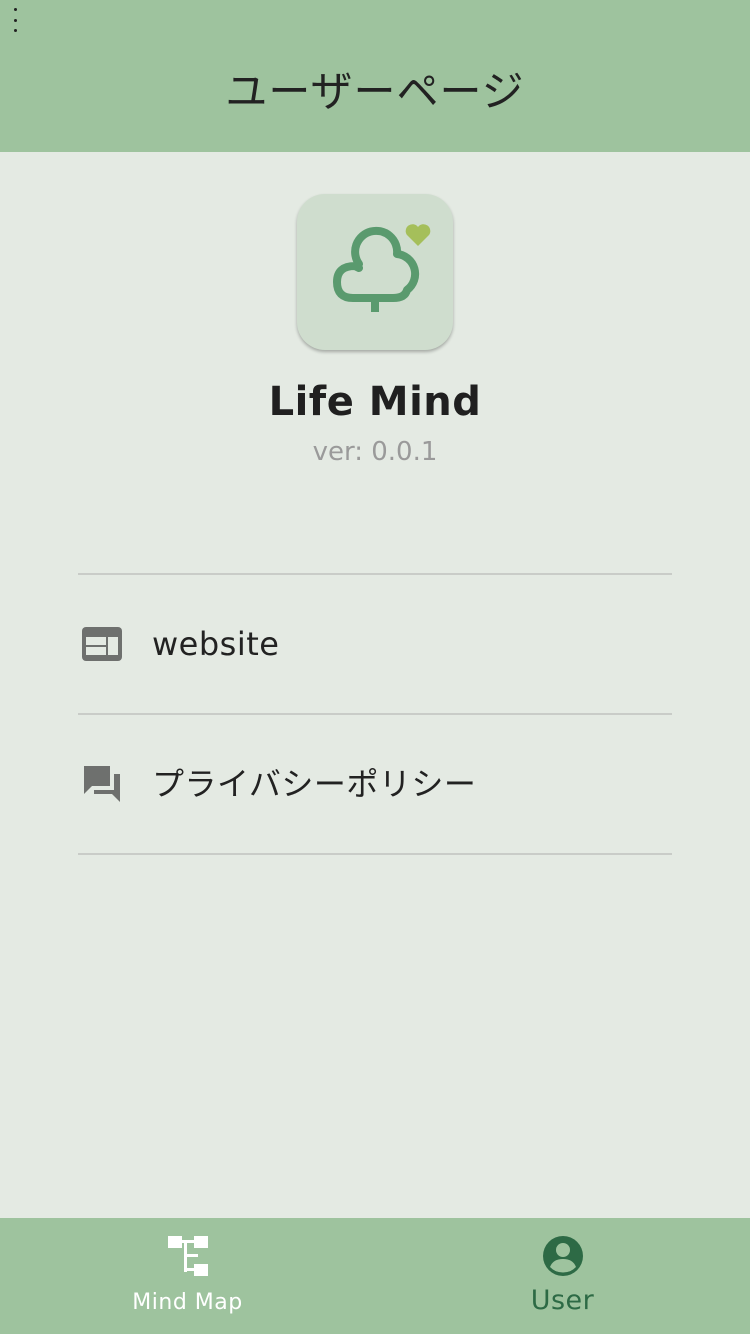  I want to click on app-version: ver: 0.0.1, so click(375, 452).